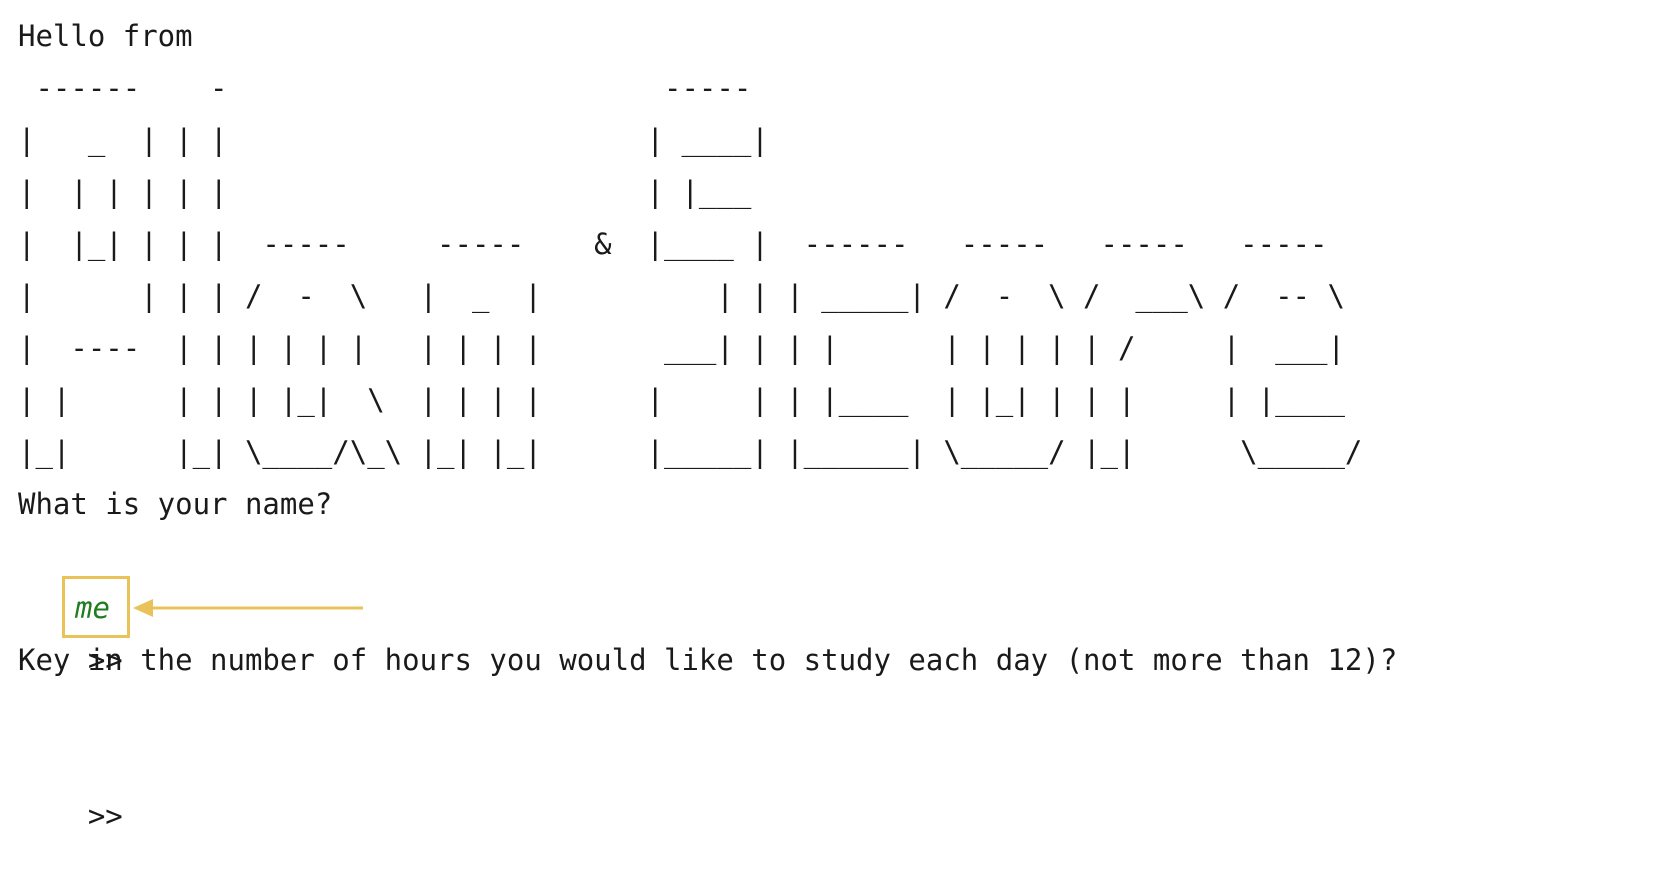 This screenshot has height=894, width=1676. What do you see at coordinates (843, 626) in the screenshot?
I see `name-prompt-line: >> me` at bounding box center [843, 626].